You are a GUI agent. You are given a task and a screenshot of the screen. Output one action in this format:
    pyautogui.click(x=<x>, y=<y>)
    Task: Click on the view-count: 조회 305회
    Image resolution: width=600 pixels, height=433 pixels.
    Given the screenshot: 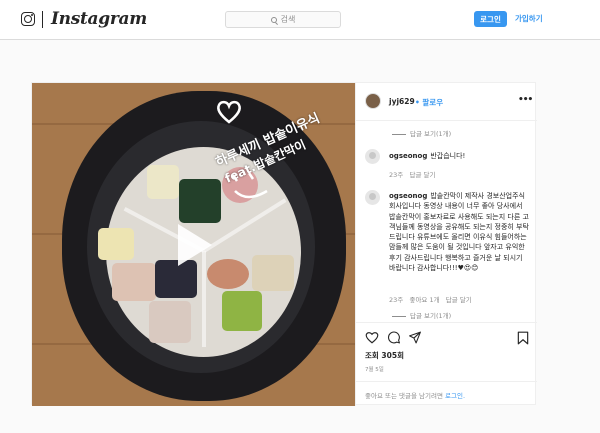 What is the action you would take?
    pyautogui.click(x=384, y=355)
    